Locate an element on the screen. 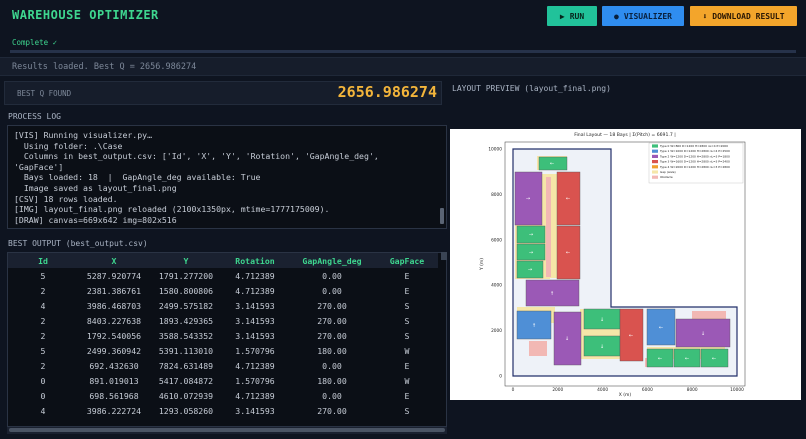 This screenshot has width=806, height=439. layout-preview-label: LAYOUT PREVIEW (layout_final.png) is located at coordinates (531, 88).